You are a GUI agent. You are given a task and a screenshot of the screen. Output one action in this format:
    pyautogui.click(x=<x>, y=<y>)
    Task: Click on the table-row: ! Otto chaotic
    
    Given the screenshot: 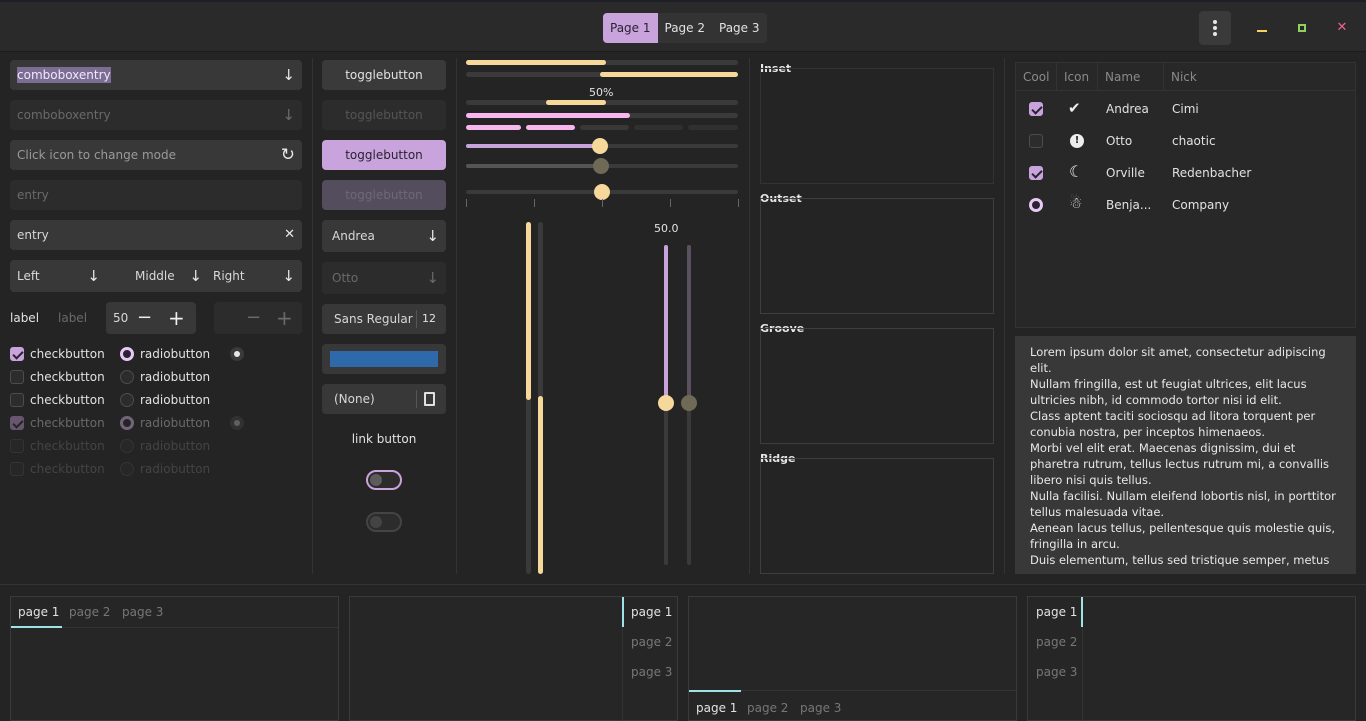 What is the action you would take?
    pyautogui.click(x=1185, y=141)
    